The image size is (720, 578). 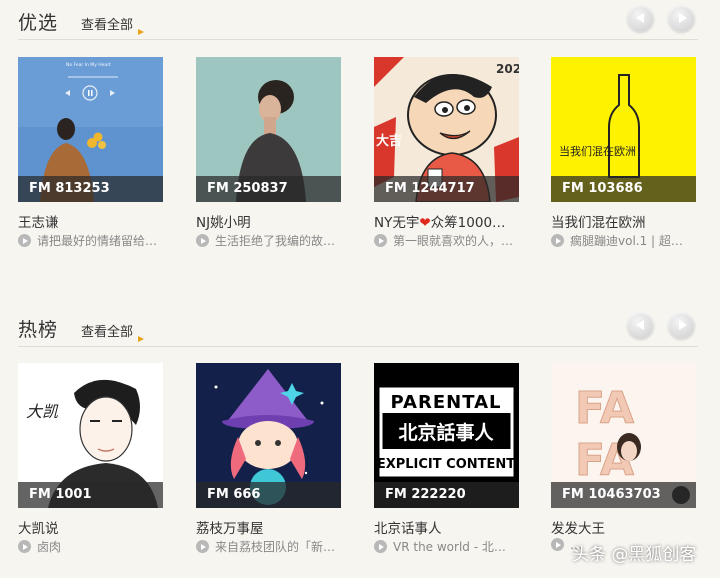 What do you see at coordinates (88, 65) in the screenshot?
I see `svg-text: No Fear In My Heart` at bounding box center [88, 65].